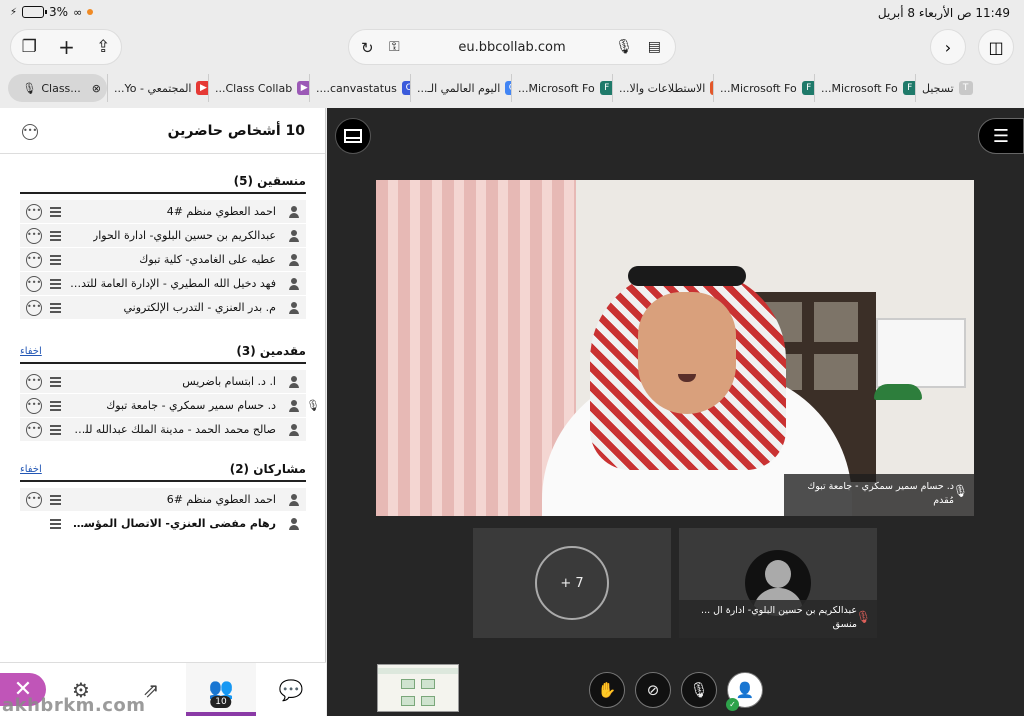 The image size is (1024, 716). Describe the element at coordinates (66, 47) in the screenshot. I see `new-tab-icon: +` at that location.